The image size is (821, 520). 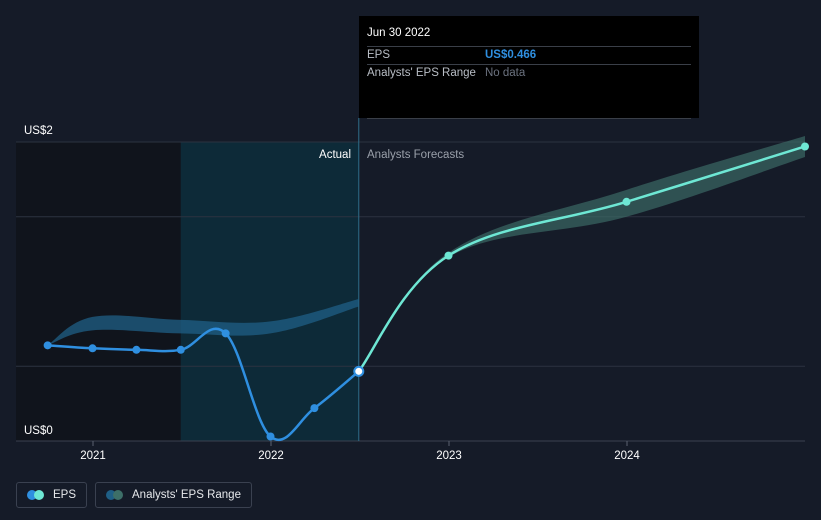 I want to click on tooltip-range-row: Analysts' EPS Range No data, so click(x=529, y=73).